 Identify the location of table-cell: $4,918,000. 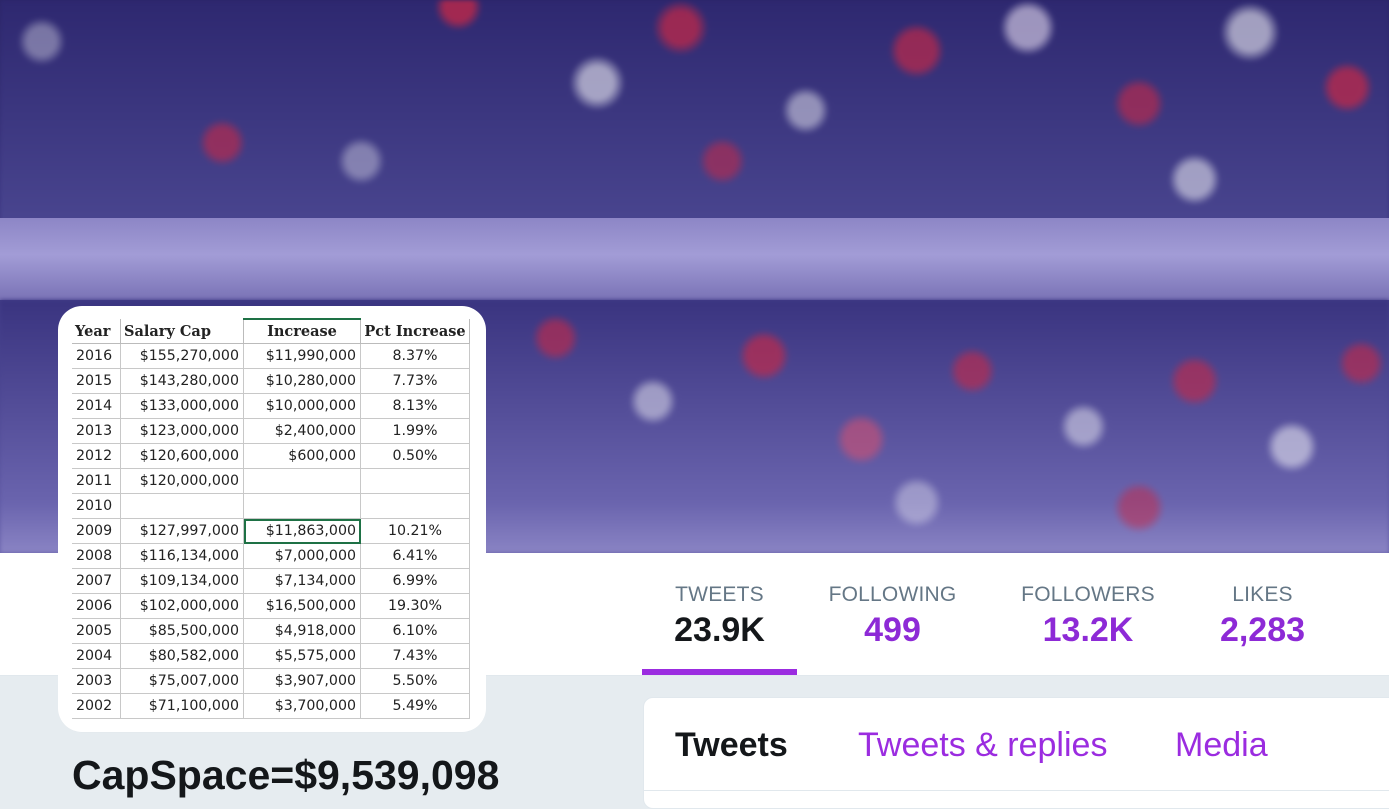
(302, 631).